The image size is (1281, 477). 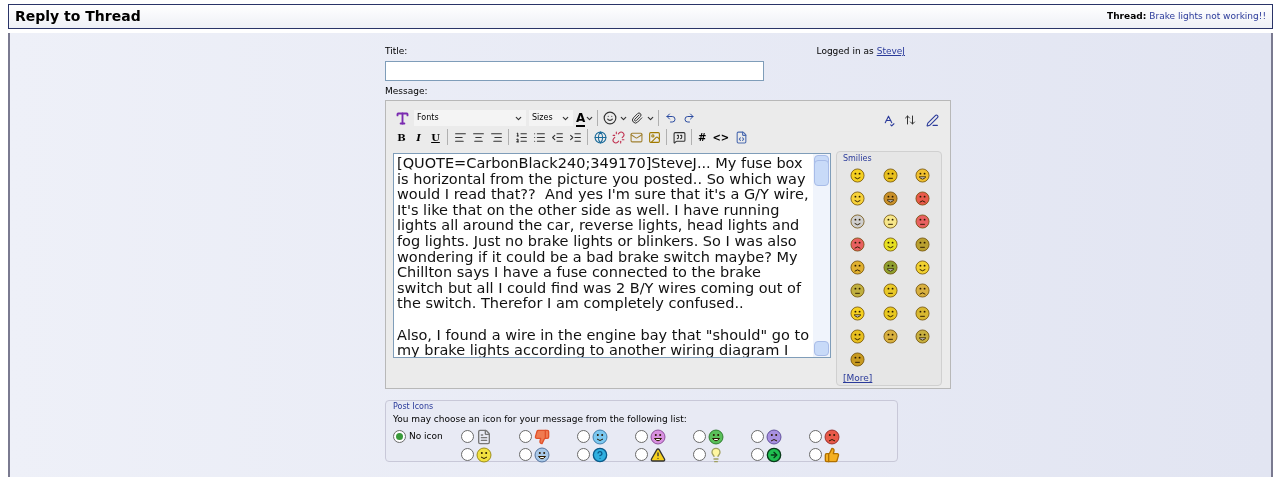 What do you see at coordinates (557, 137) in the screenshot?
I see `outdent-icon` at bounding box center [557, 137].